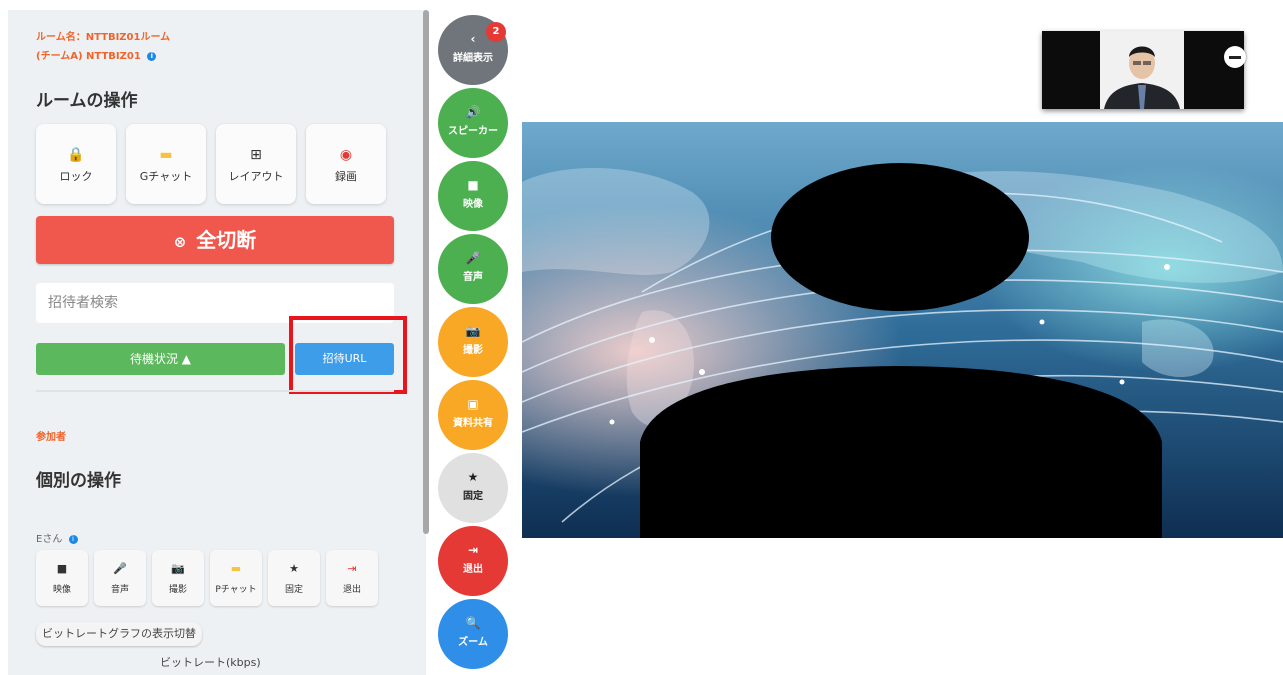  What do you see at coordinates (61, 590) in the screenshot?
I see `user-video-label: 映像` at bounding box center [61, 590].